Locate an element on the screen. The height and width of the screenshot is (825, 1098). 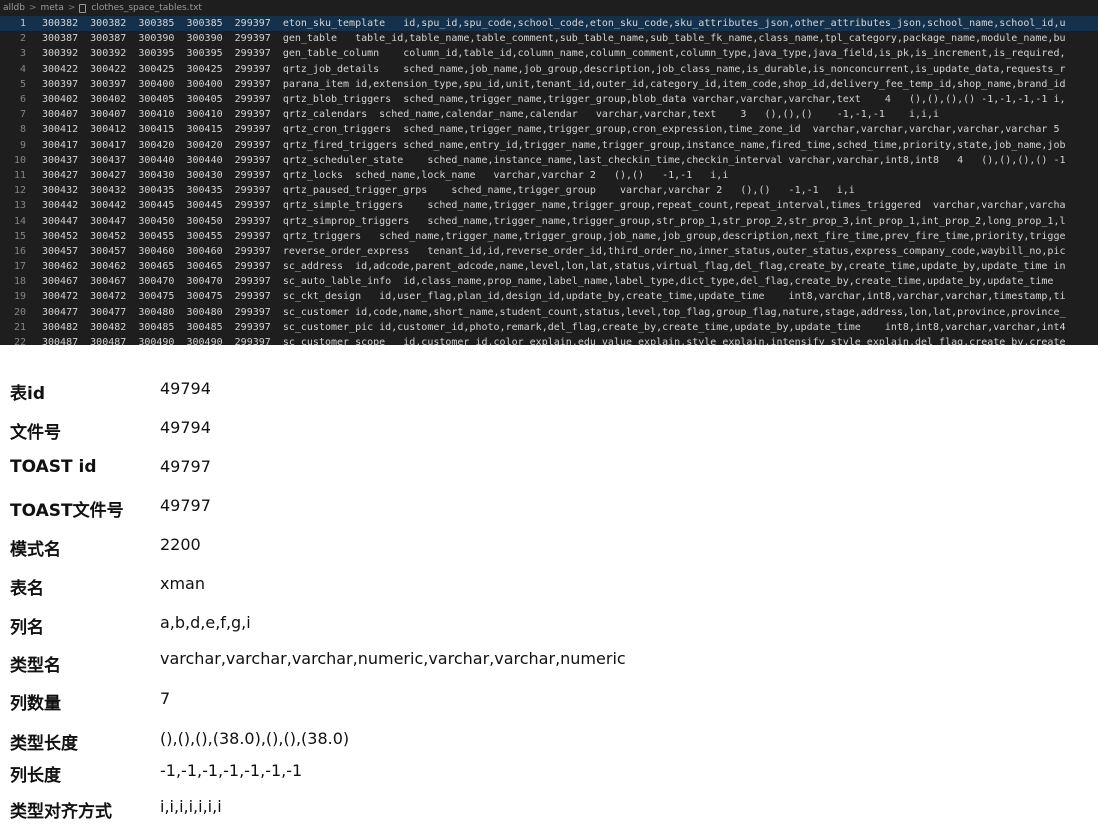
detail-value: (),(),(),(38.0),(),(),(38.0) is located at coordinates (255, 738).